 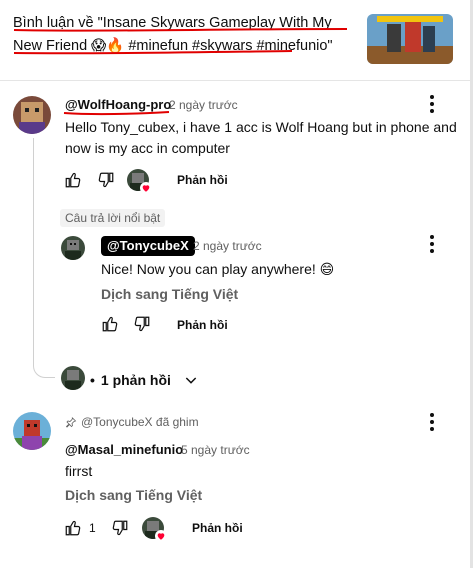 What do you see at coordinates (135, 380) in the screenshot?
I see `replies-count-label: 1 phản hồi` at bounding box center [135, 380].